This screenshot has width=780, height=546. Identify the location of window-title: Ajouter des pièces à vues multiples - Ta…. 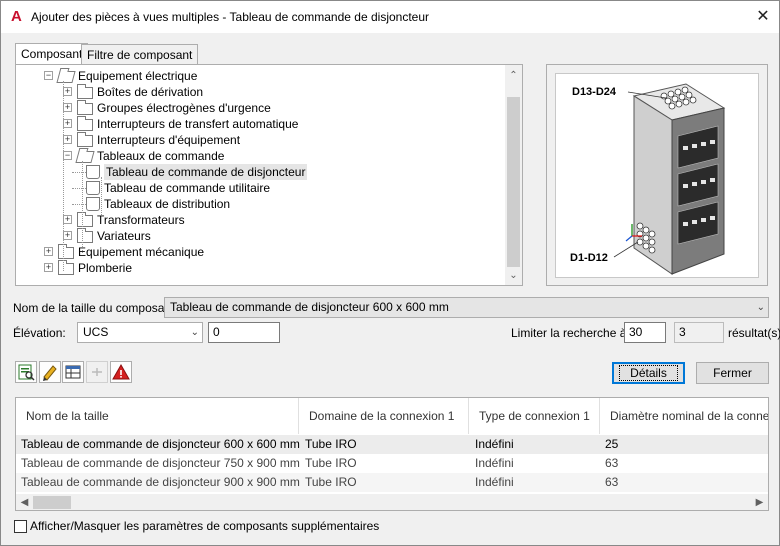
(230, 17).